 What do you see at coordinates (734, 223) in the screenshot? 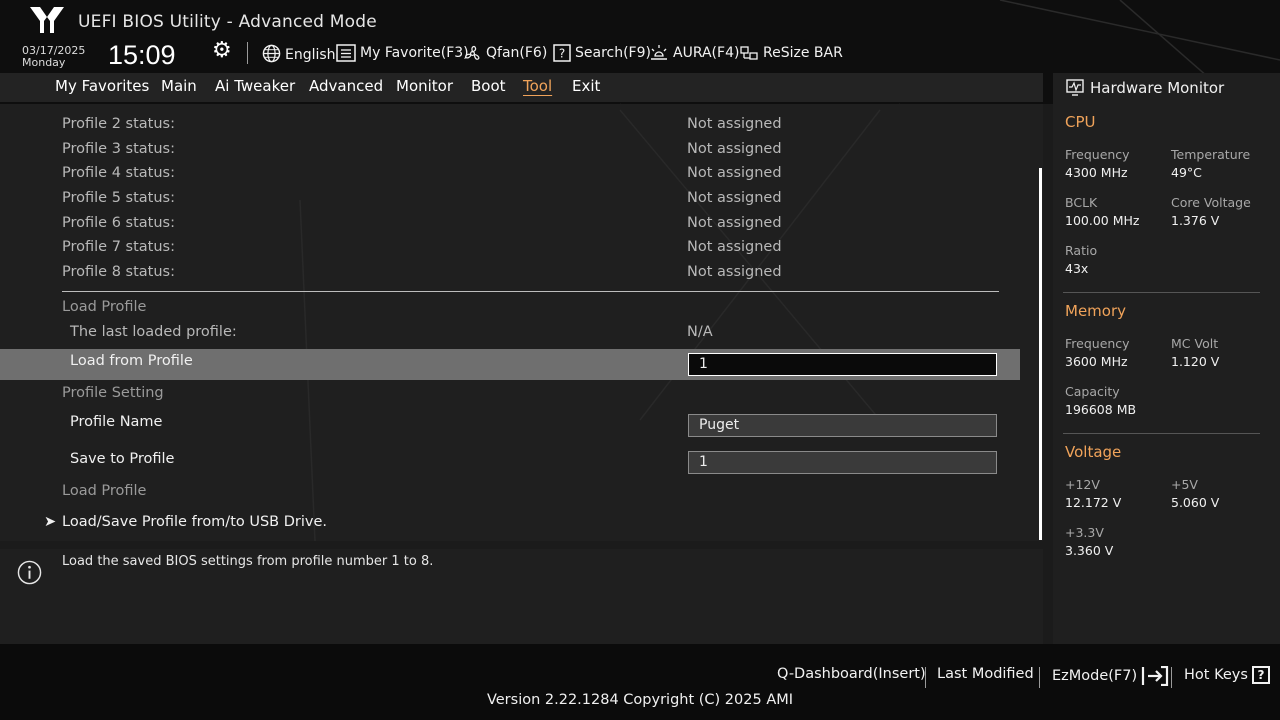
I see `profile-6-value: Not assigned` at bounding box center [734, 223].